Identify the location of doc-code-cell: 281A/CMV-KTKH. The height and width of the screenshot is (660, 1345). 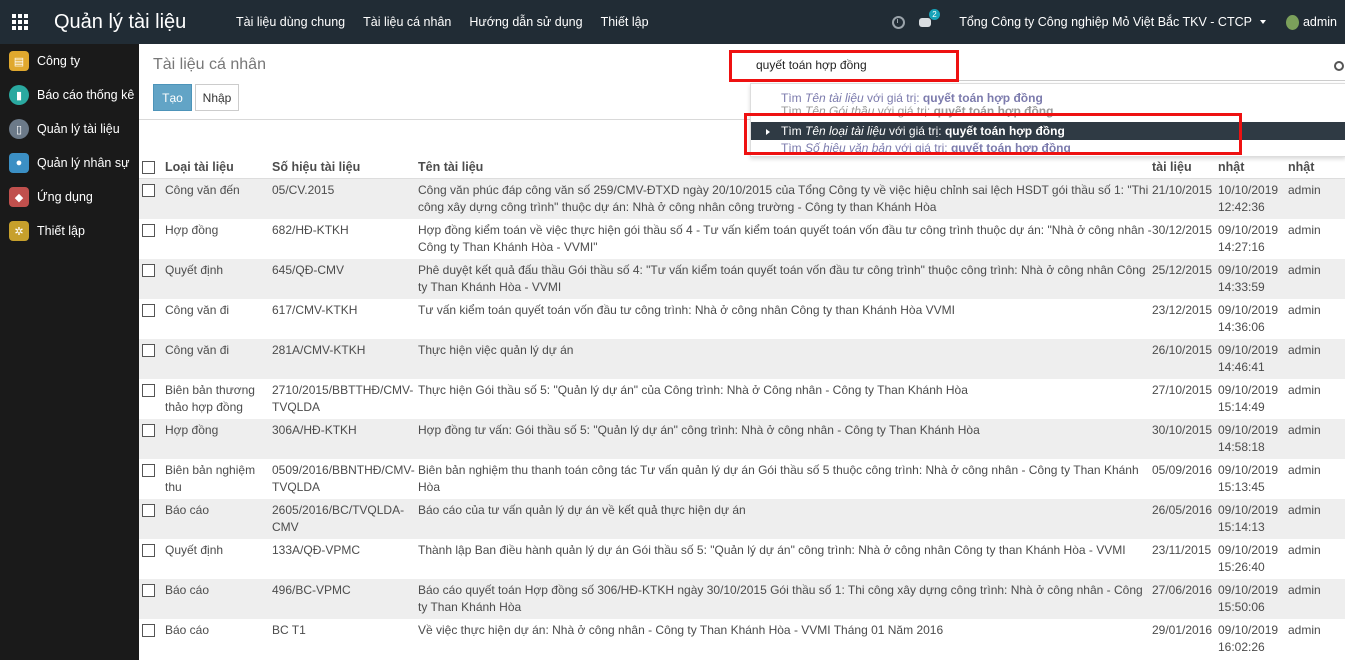
(319, 350).